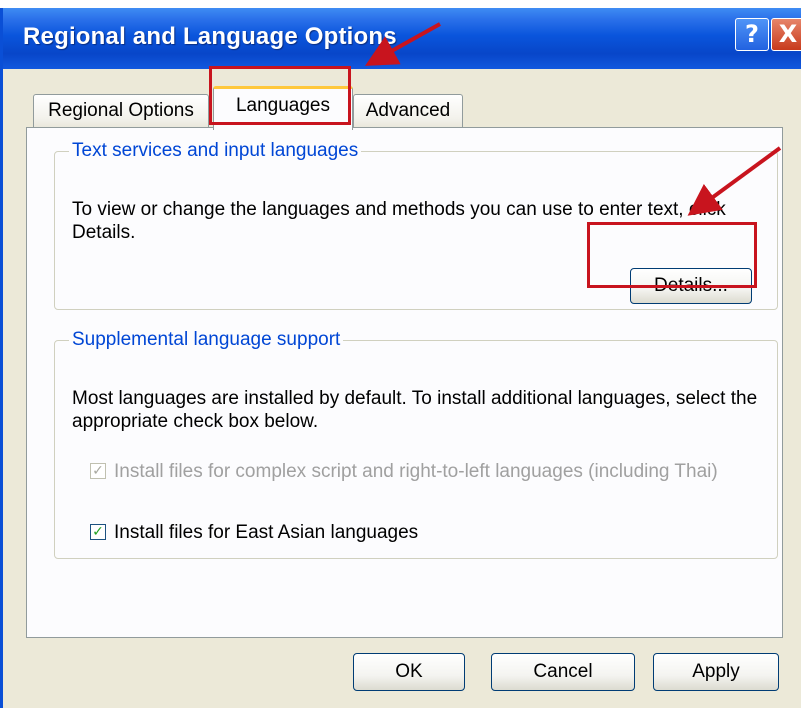 The width and height of the screenshot is (801, 708). What do you see at coordinates (215, 150) in the screenshot?
I see `text-services-legend: Text services and input languages` at bounding box center [215, 150].